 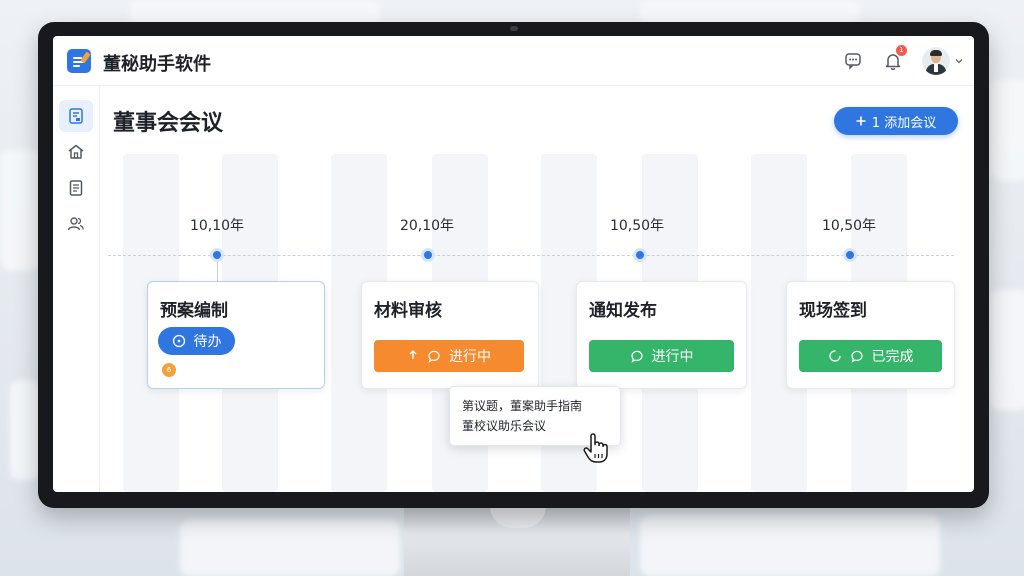 What do you see at coordinates (834, 356) in the screenshot?
I see `loading-icon` at bounding box center [834, 356].